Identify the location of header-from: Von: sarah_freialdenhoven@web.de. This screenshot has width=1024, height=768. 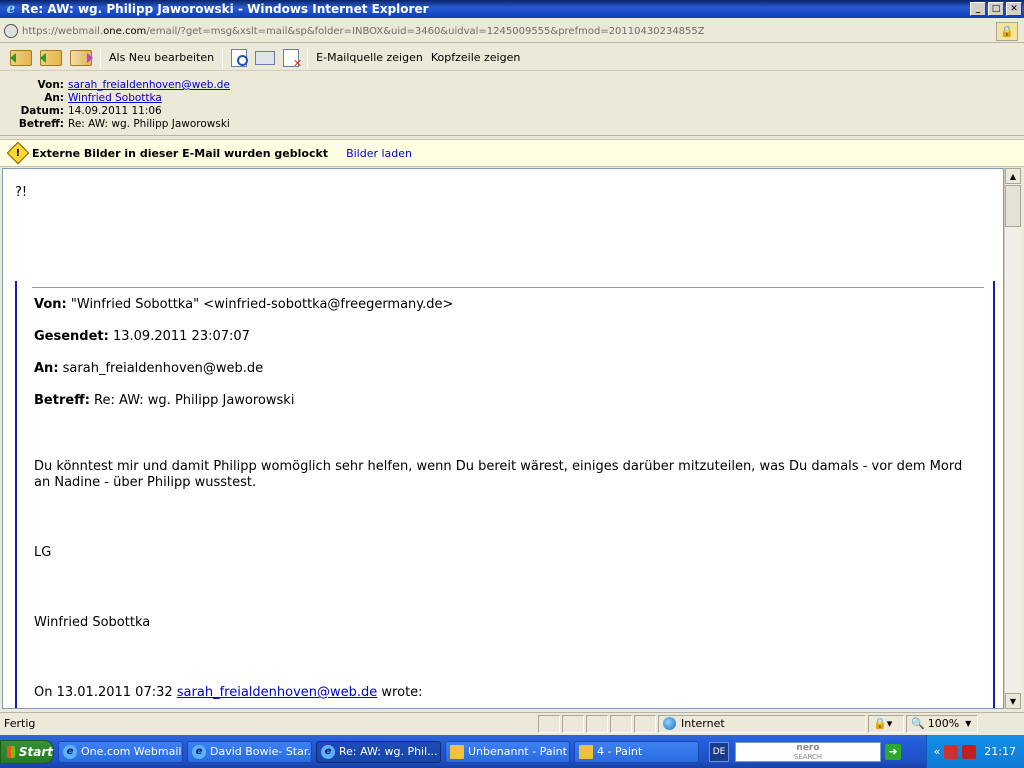
(115, 85).